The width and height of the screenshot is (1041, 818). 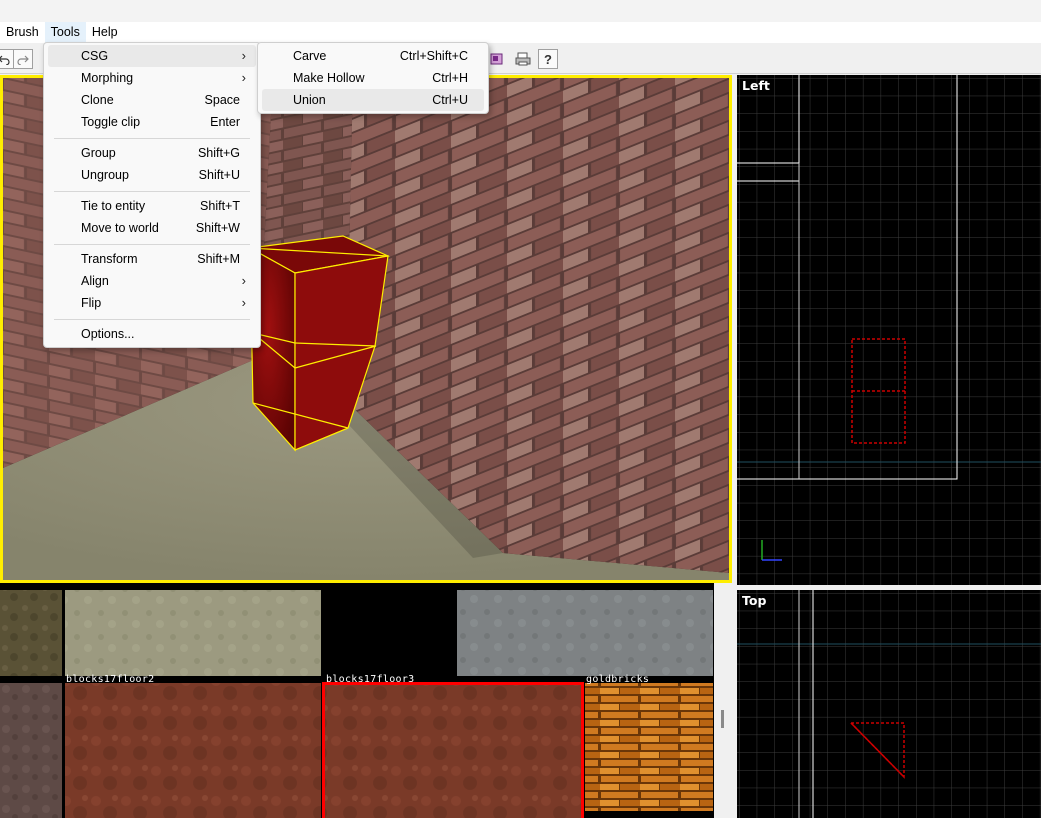 I want to click on menu-item-label: Move to world, so click(x=120, y=228).